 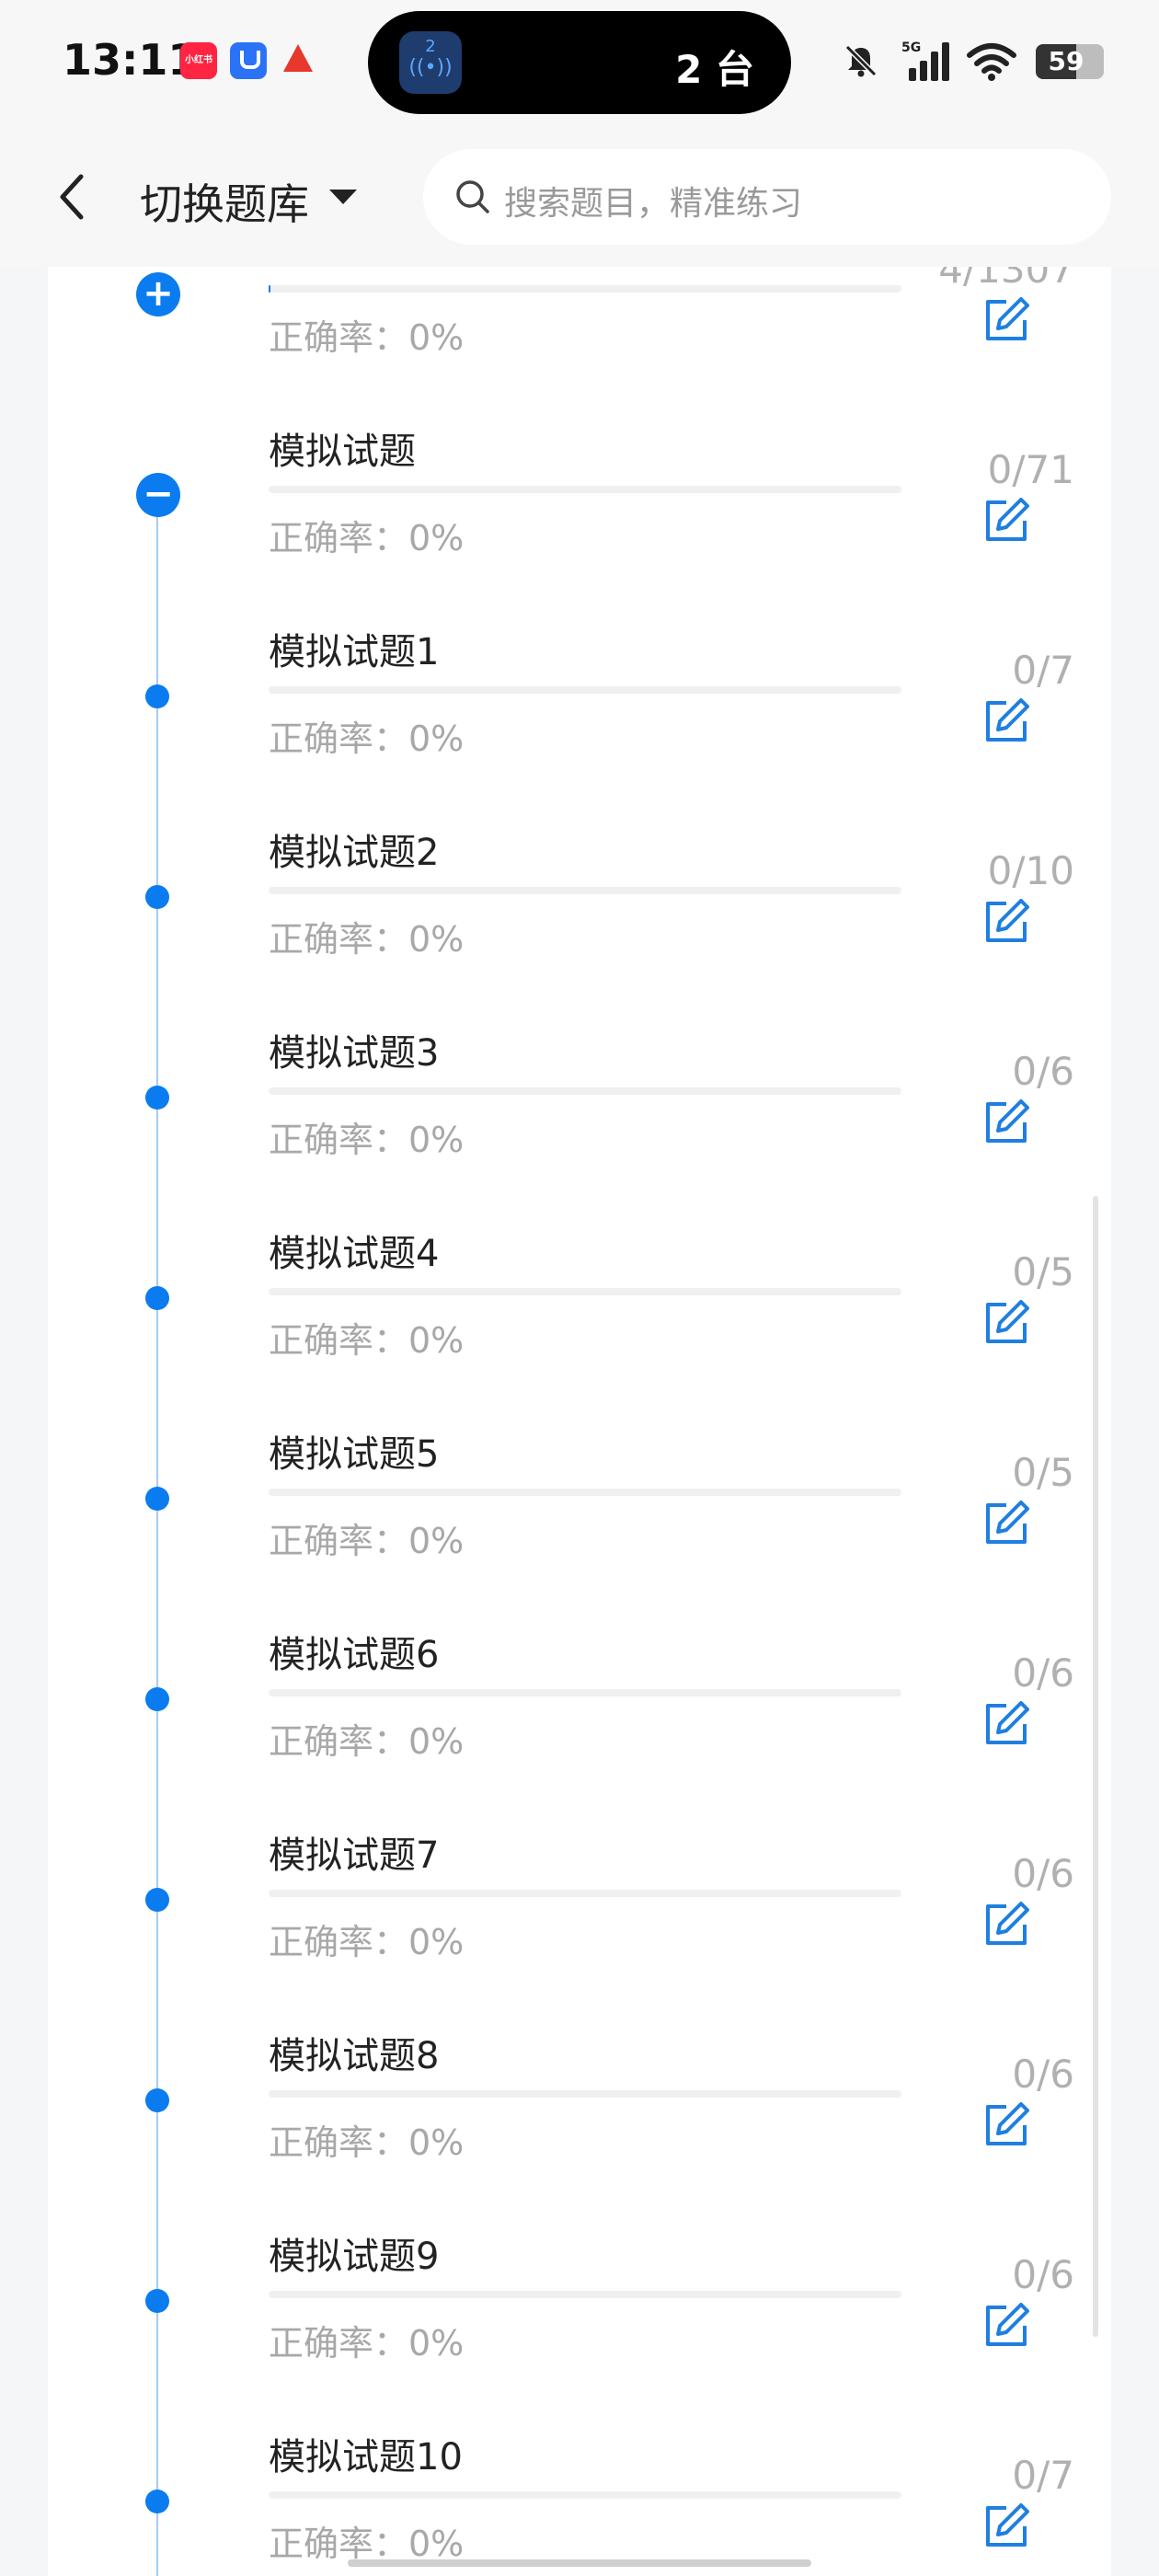 I want to click on item-title: 模拟试题5, so click(x=354, y=1454).